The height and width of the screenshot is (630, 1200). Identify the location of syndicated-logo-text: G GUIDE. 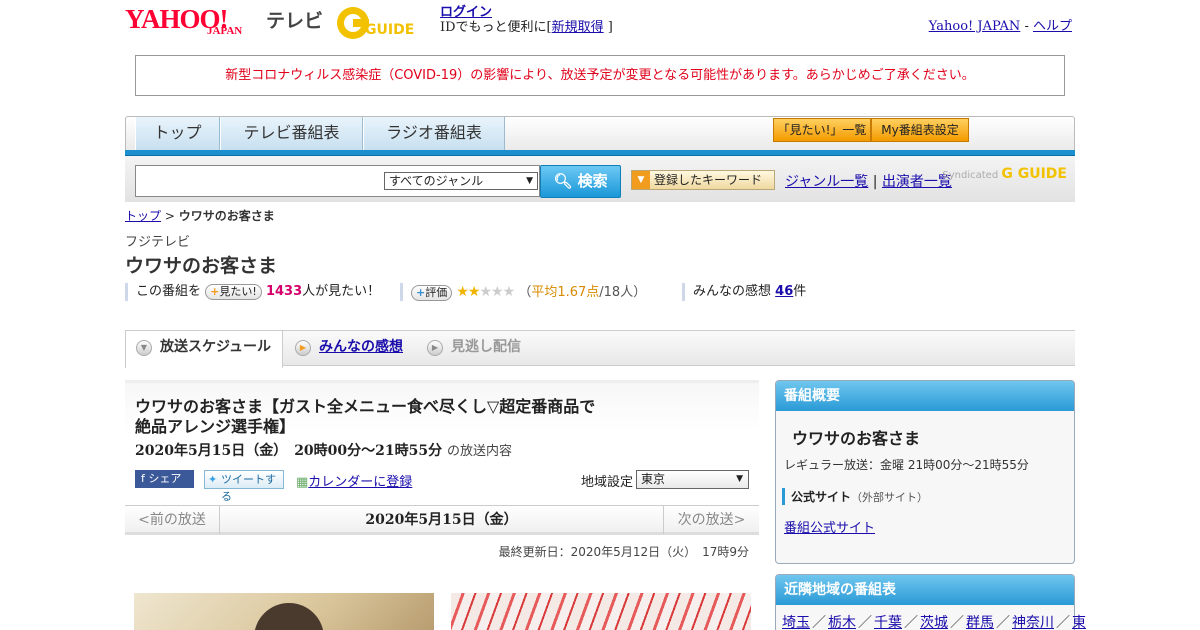
(1034, 174).